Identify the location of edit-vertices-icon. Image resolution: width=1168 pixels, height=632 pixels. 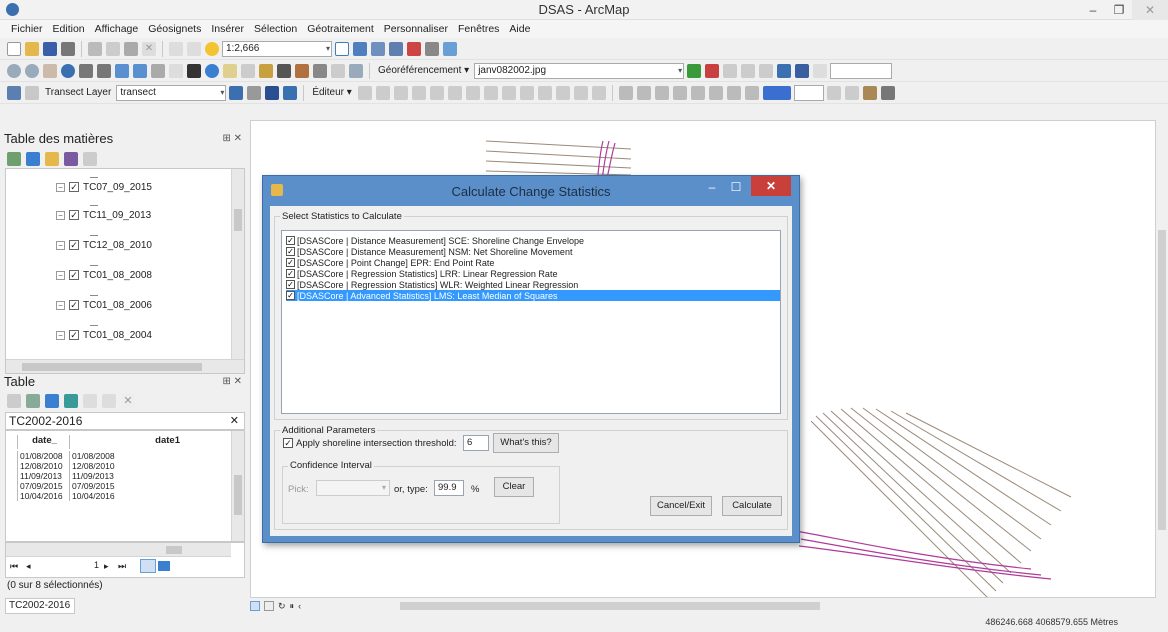
(472, 92).